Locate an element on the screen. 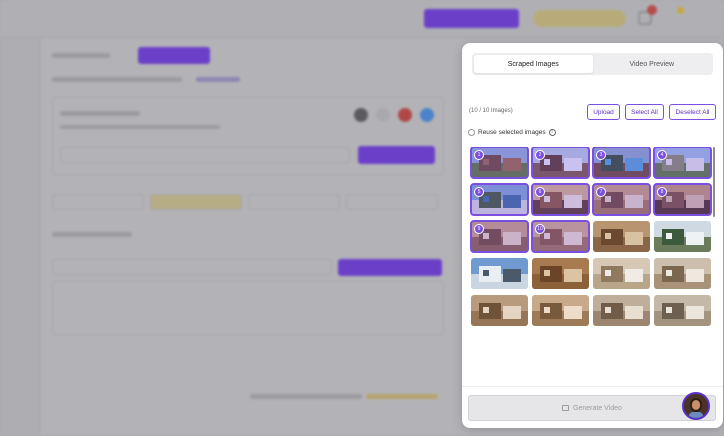 The width and height of the screenshot is (724, 436). image-grid: 1 2 3 4 5 6 7 8 9 10 is located at coordinates (594, 236).